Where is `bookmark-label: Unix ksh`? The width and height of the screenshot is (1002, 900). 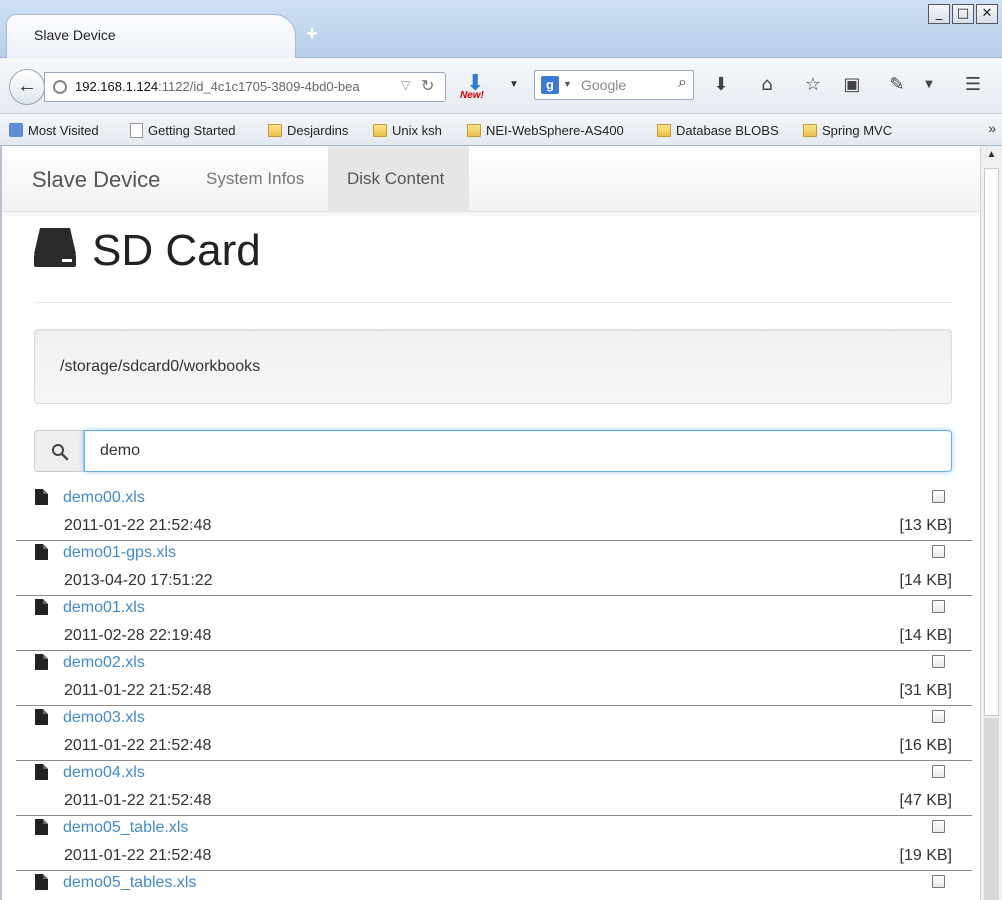 bookmark-label: Unix ksh is located at coordinates (417, 130).